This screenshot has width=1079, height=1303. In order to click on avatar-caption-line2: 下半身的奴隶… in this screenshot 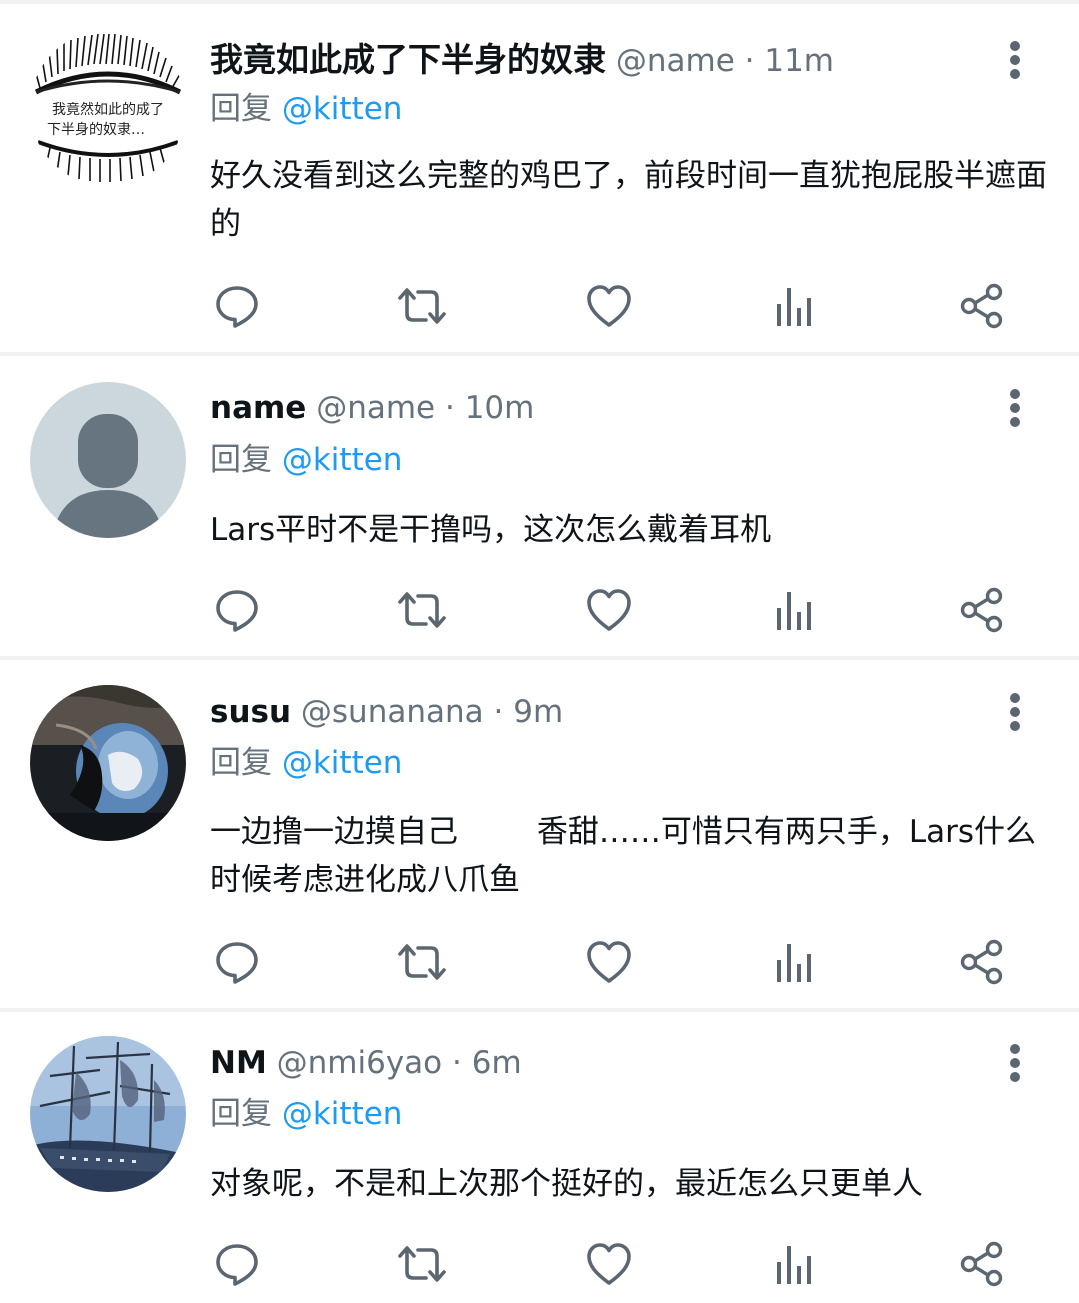, I will do `click(96, 129)`.